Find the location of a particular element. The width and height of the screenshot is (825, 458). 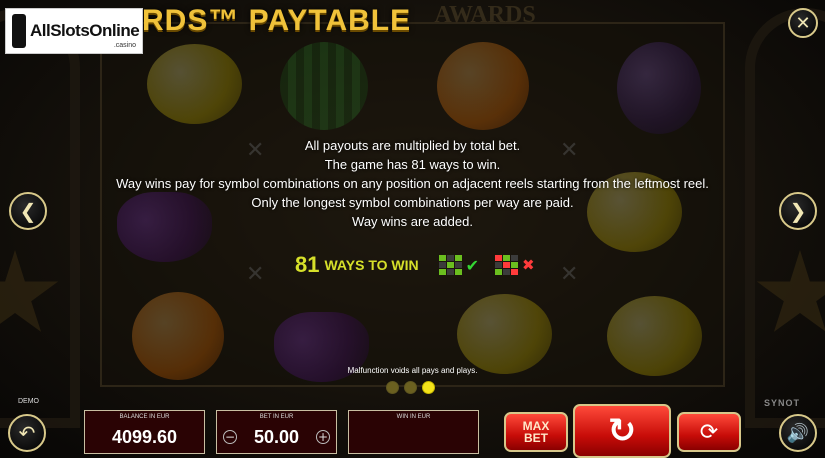

sound-button: 🔊 is located at coordinates (798, 433).